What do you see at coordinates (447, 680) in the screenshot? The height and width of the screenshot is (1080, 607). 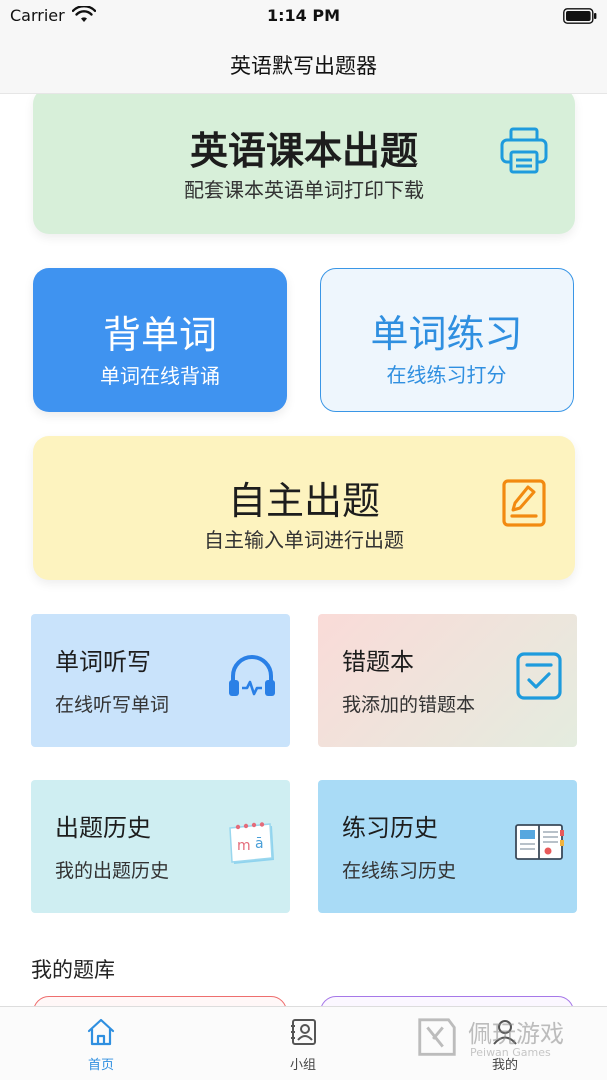 I see `mistakes-notebook-tile: 错题本 我添加的错题本` at bounding box center [447, 680].